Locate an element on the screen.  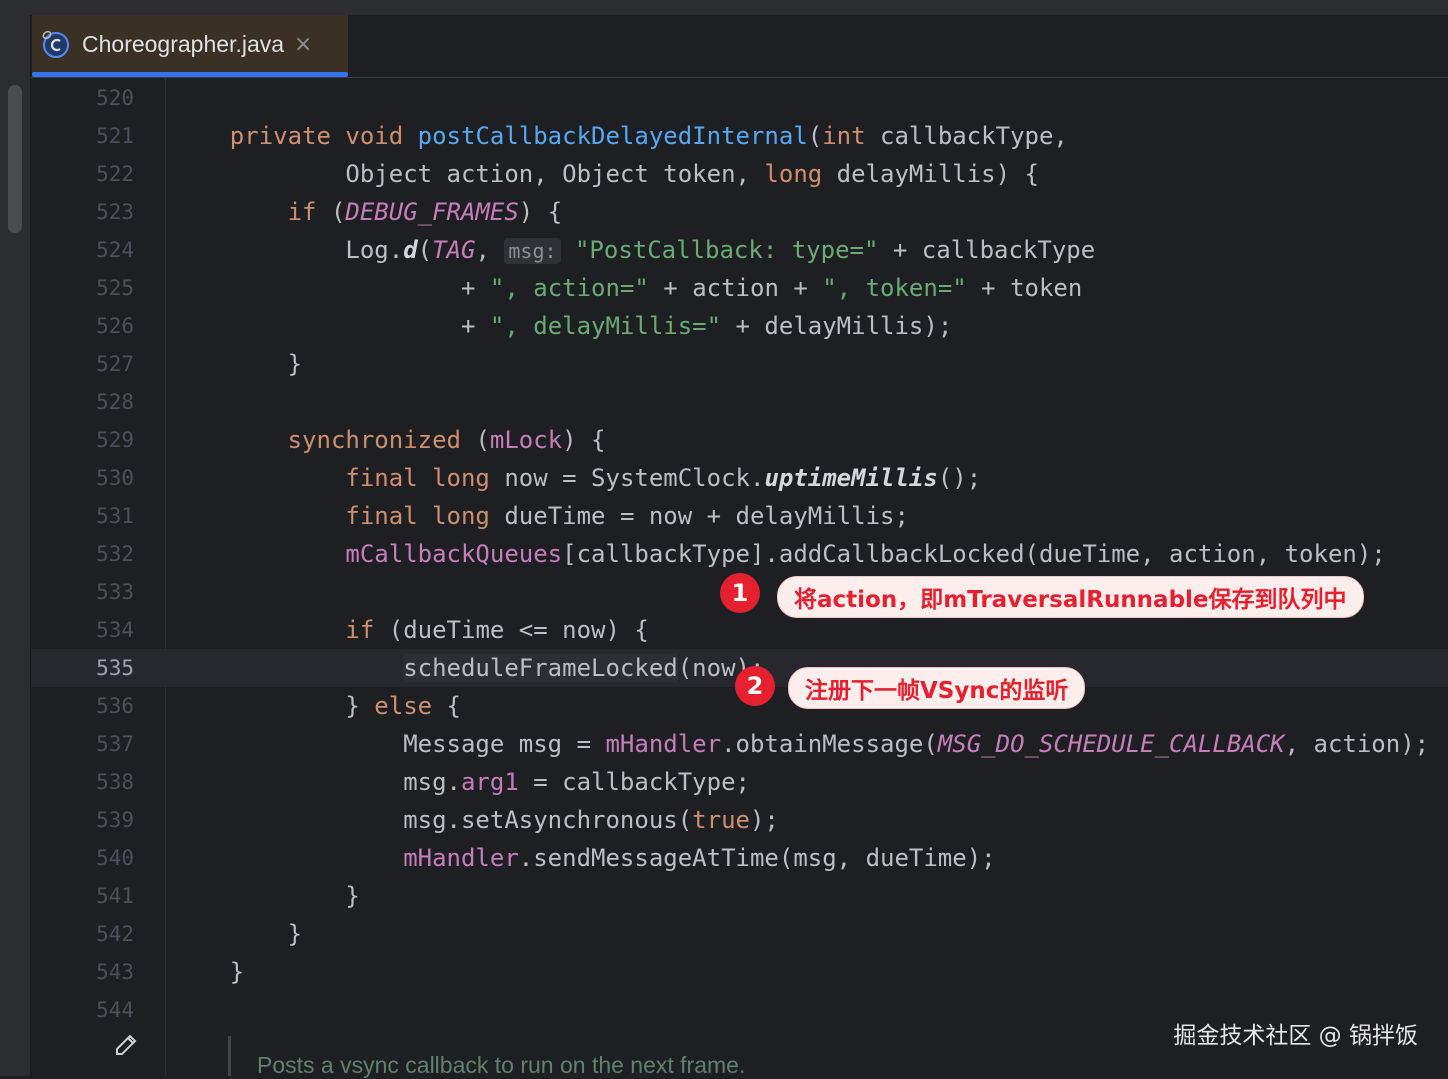
code-text: final long dueTime = now + delayMillis; is located at coordinates (540, 516).